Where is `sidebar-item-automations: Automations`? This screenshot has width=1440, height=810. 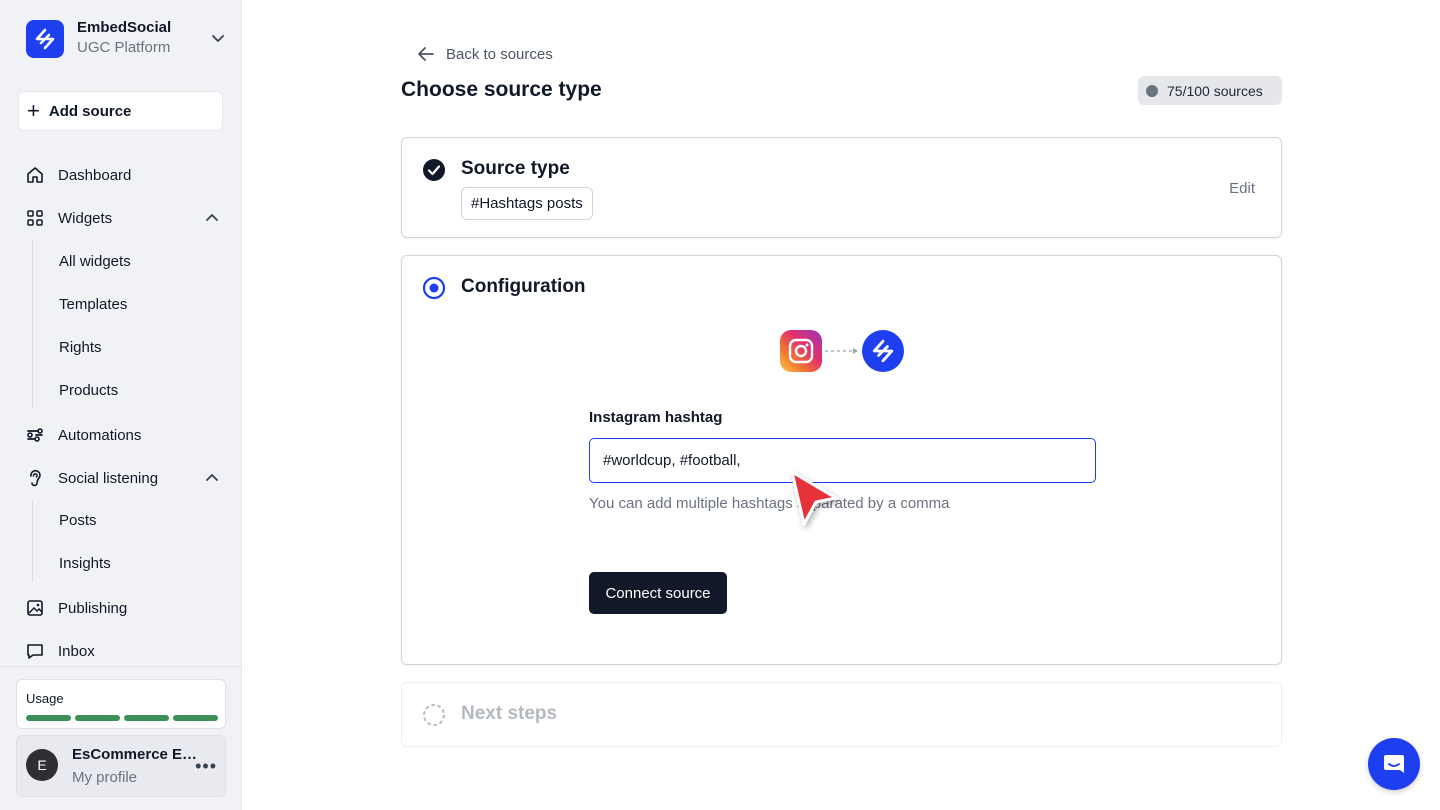
sidebar-item-automations: Automations is located at coordinates (124, 435).